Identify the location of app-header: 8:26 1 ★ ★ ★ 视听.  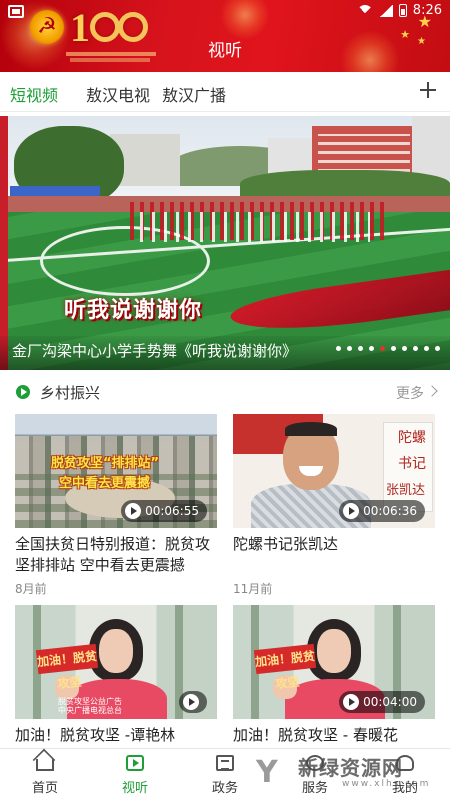
(225, 36).